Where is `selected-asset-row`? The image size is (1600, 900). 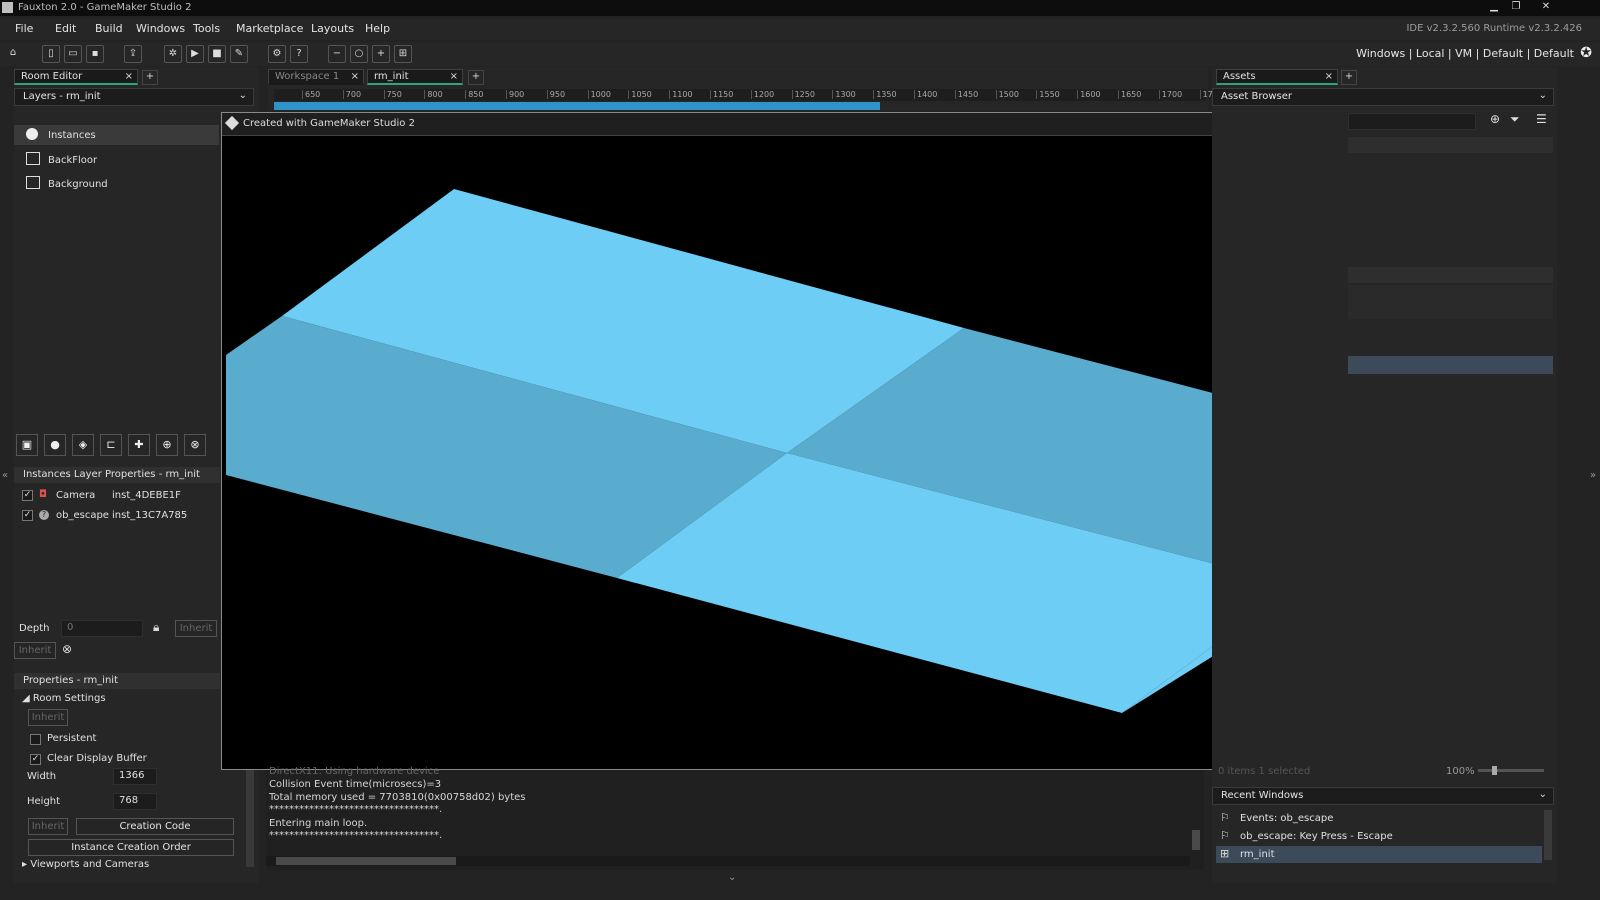
selected-asset-row is located at coordinates (1450, 365).